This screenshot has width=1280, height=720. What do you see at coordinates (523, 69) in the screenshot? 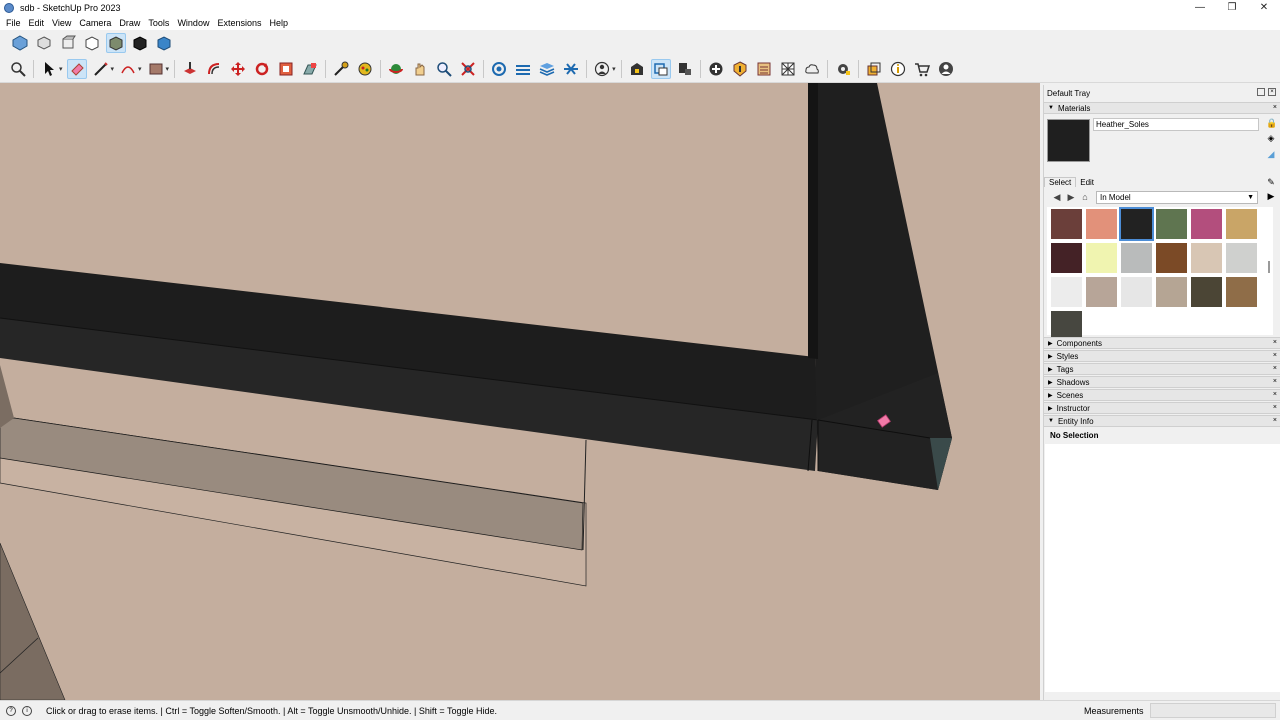
I see `sandbox-icon` at bounding box center [523, 69].